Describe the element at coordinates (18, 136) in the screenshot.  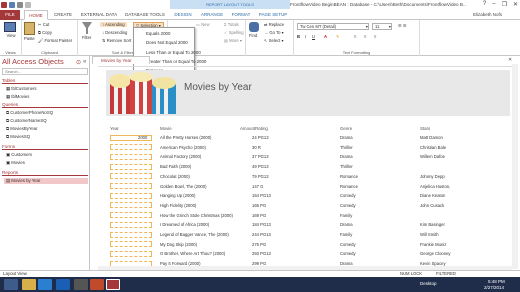
I see `nav-item-query: ⧉ MoviesSQ` at that location.